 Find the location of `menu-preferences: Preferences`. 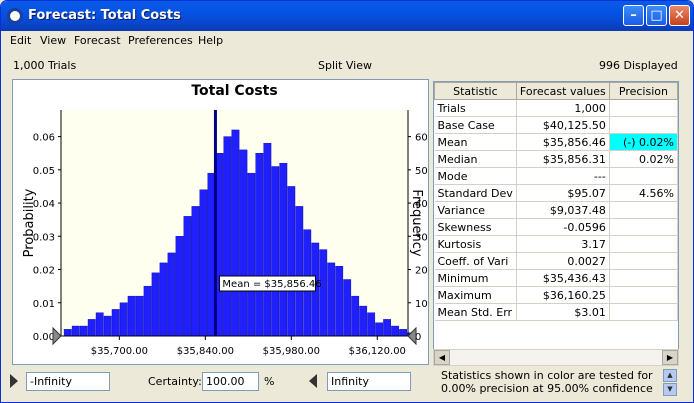

menu-preferences: Preferences is located at coordinates (160, 40).